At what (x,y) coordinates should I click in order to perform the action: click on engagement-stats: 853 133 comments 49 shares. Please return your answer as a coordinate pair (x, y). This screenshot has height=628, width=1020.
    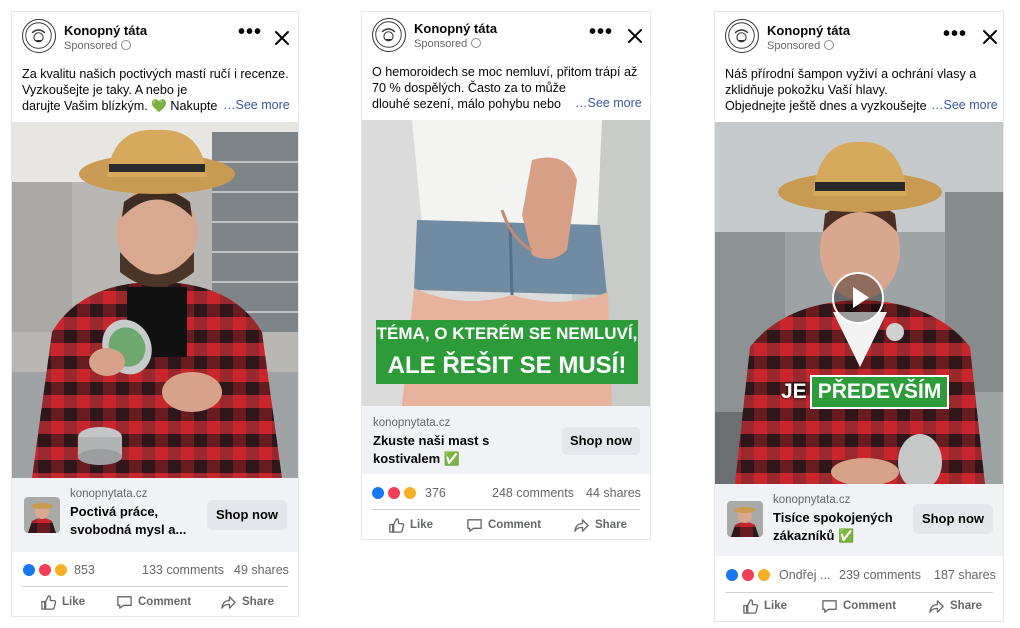
    Looking at the image, I should click on (155, 571).